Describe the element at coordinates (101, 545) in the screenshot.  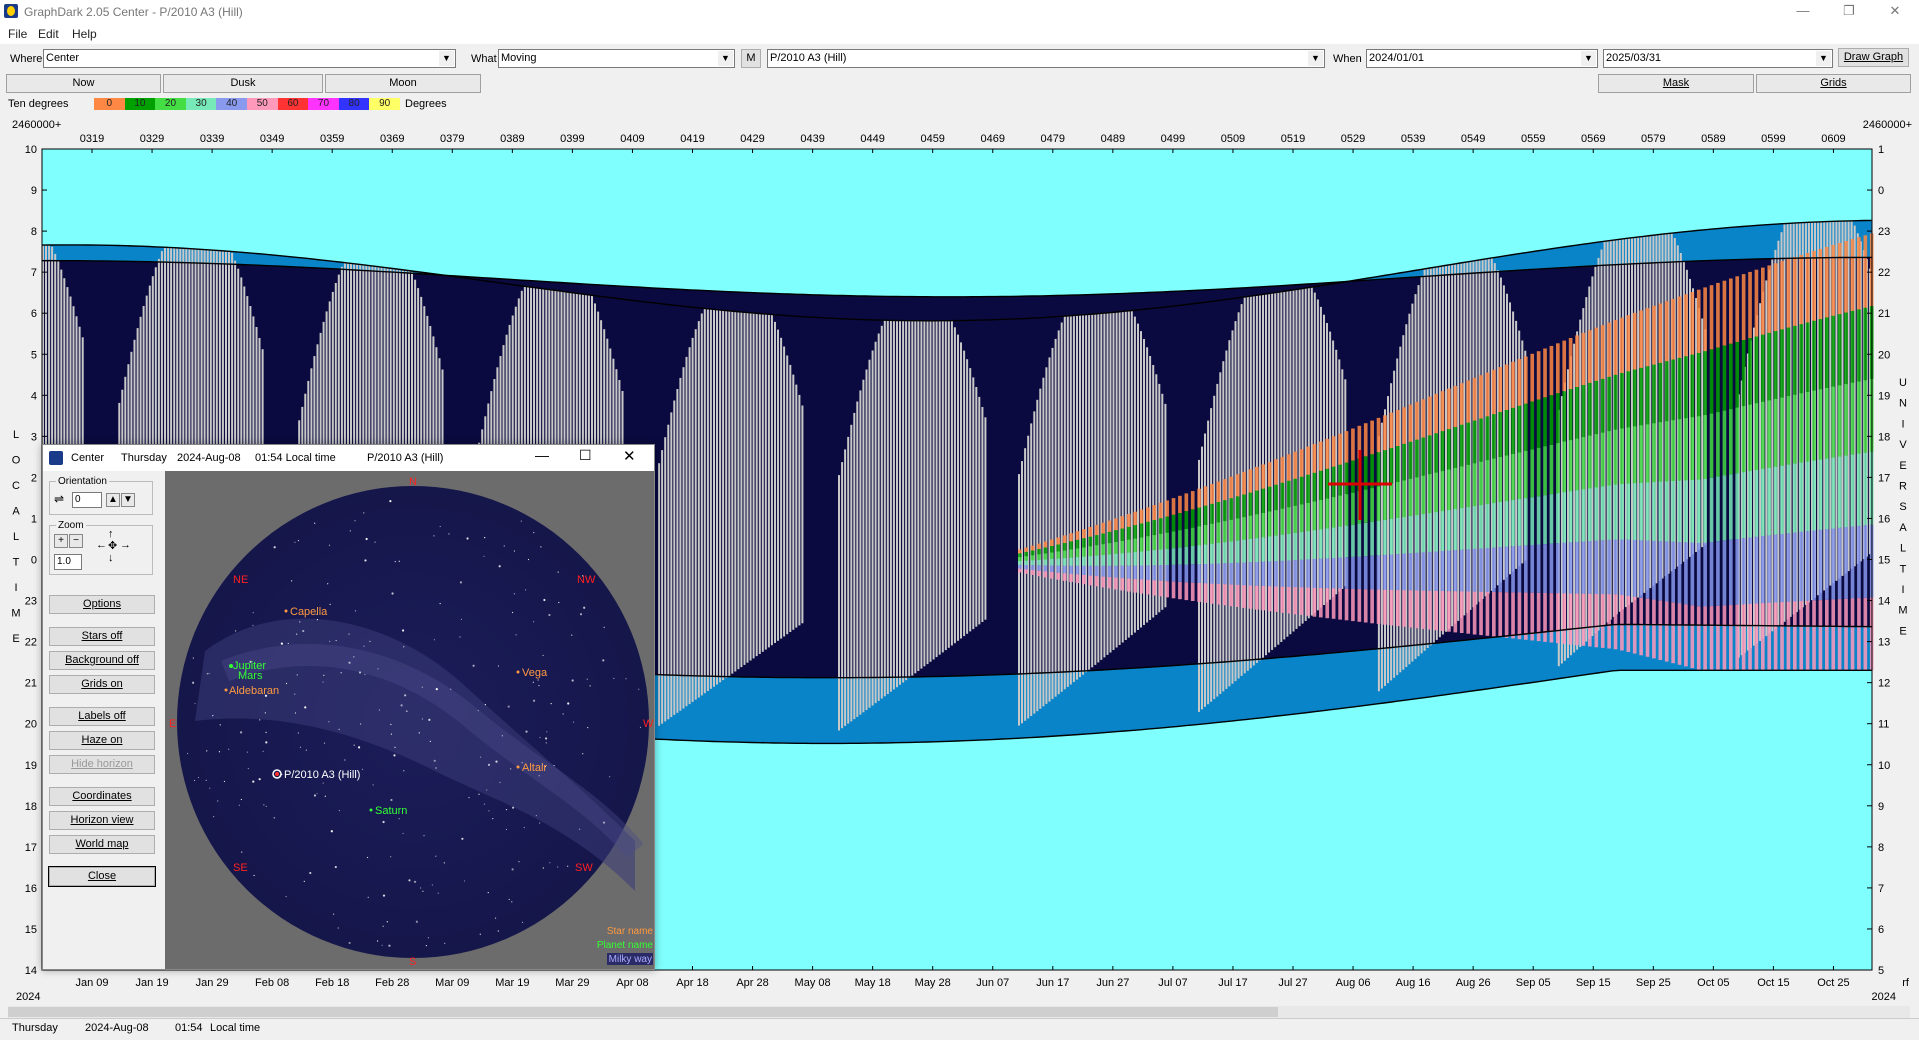
I see `pan-left-icon: ←` at that location.